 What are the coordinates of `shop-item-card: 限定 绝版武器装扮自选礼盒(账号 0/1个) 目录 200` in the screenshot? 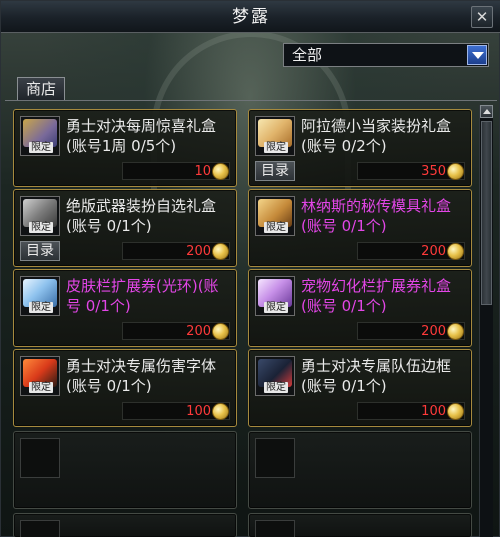 It's located at (125, 228).